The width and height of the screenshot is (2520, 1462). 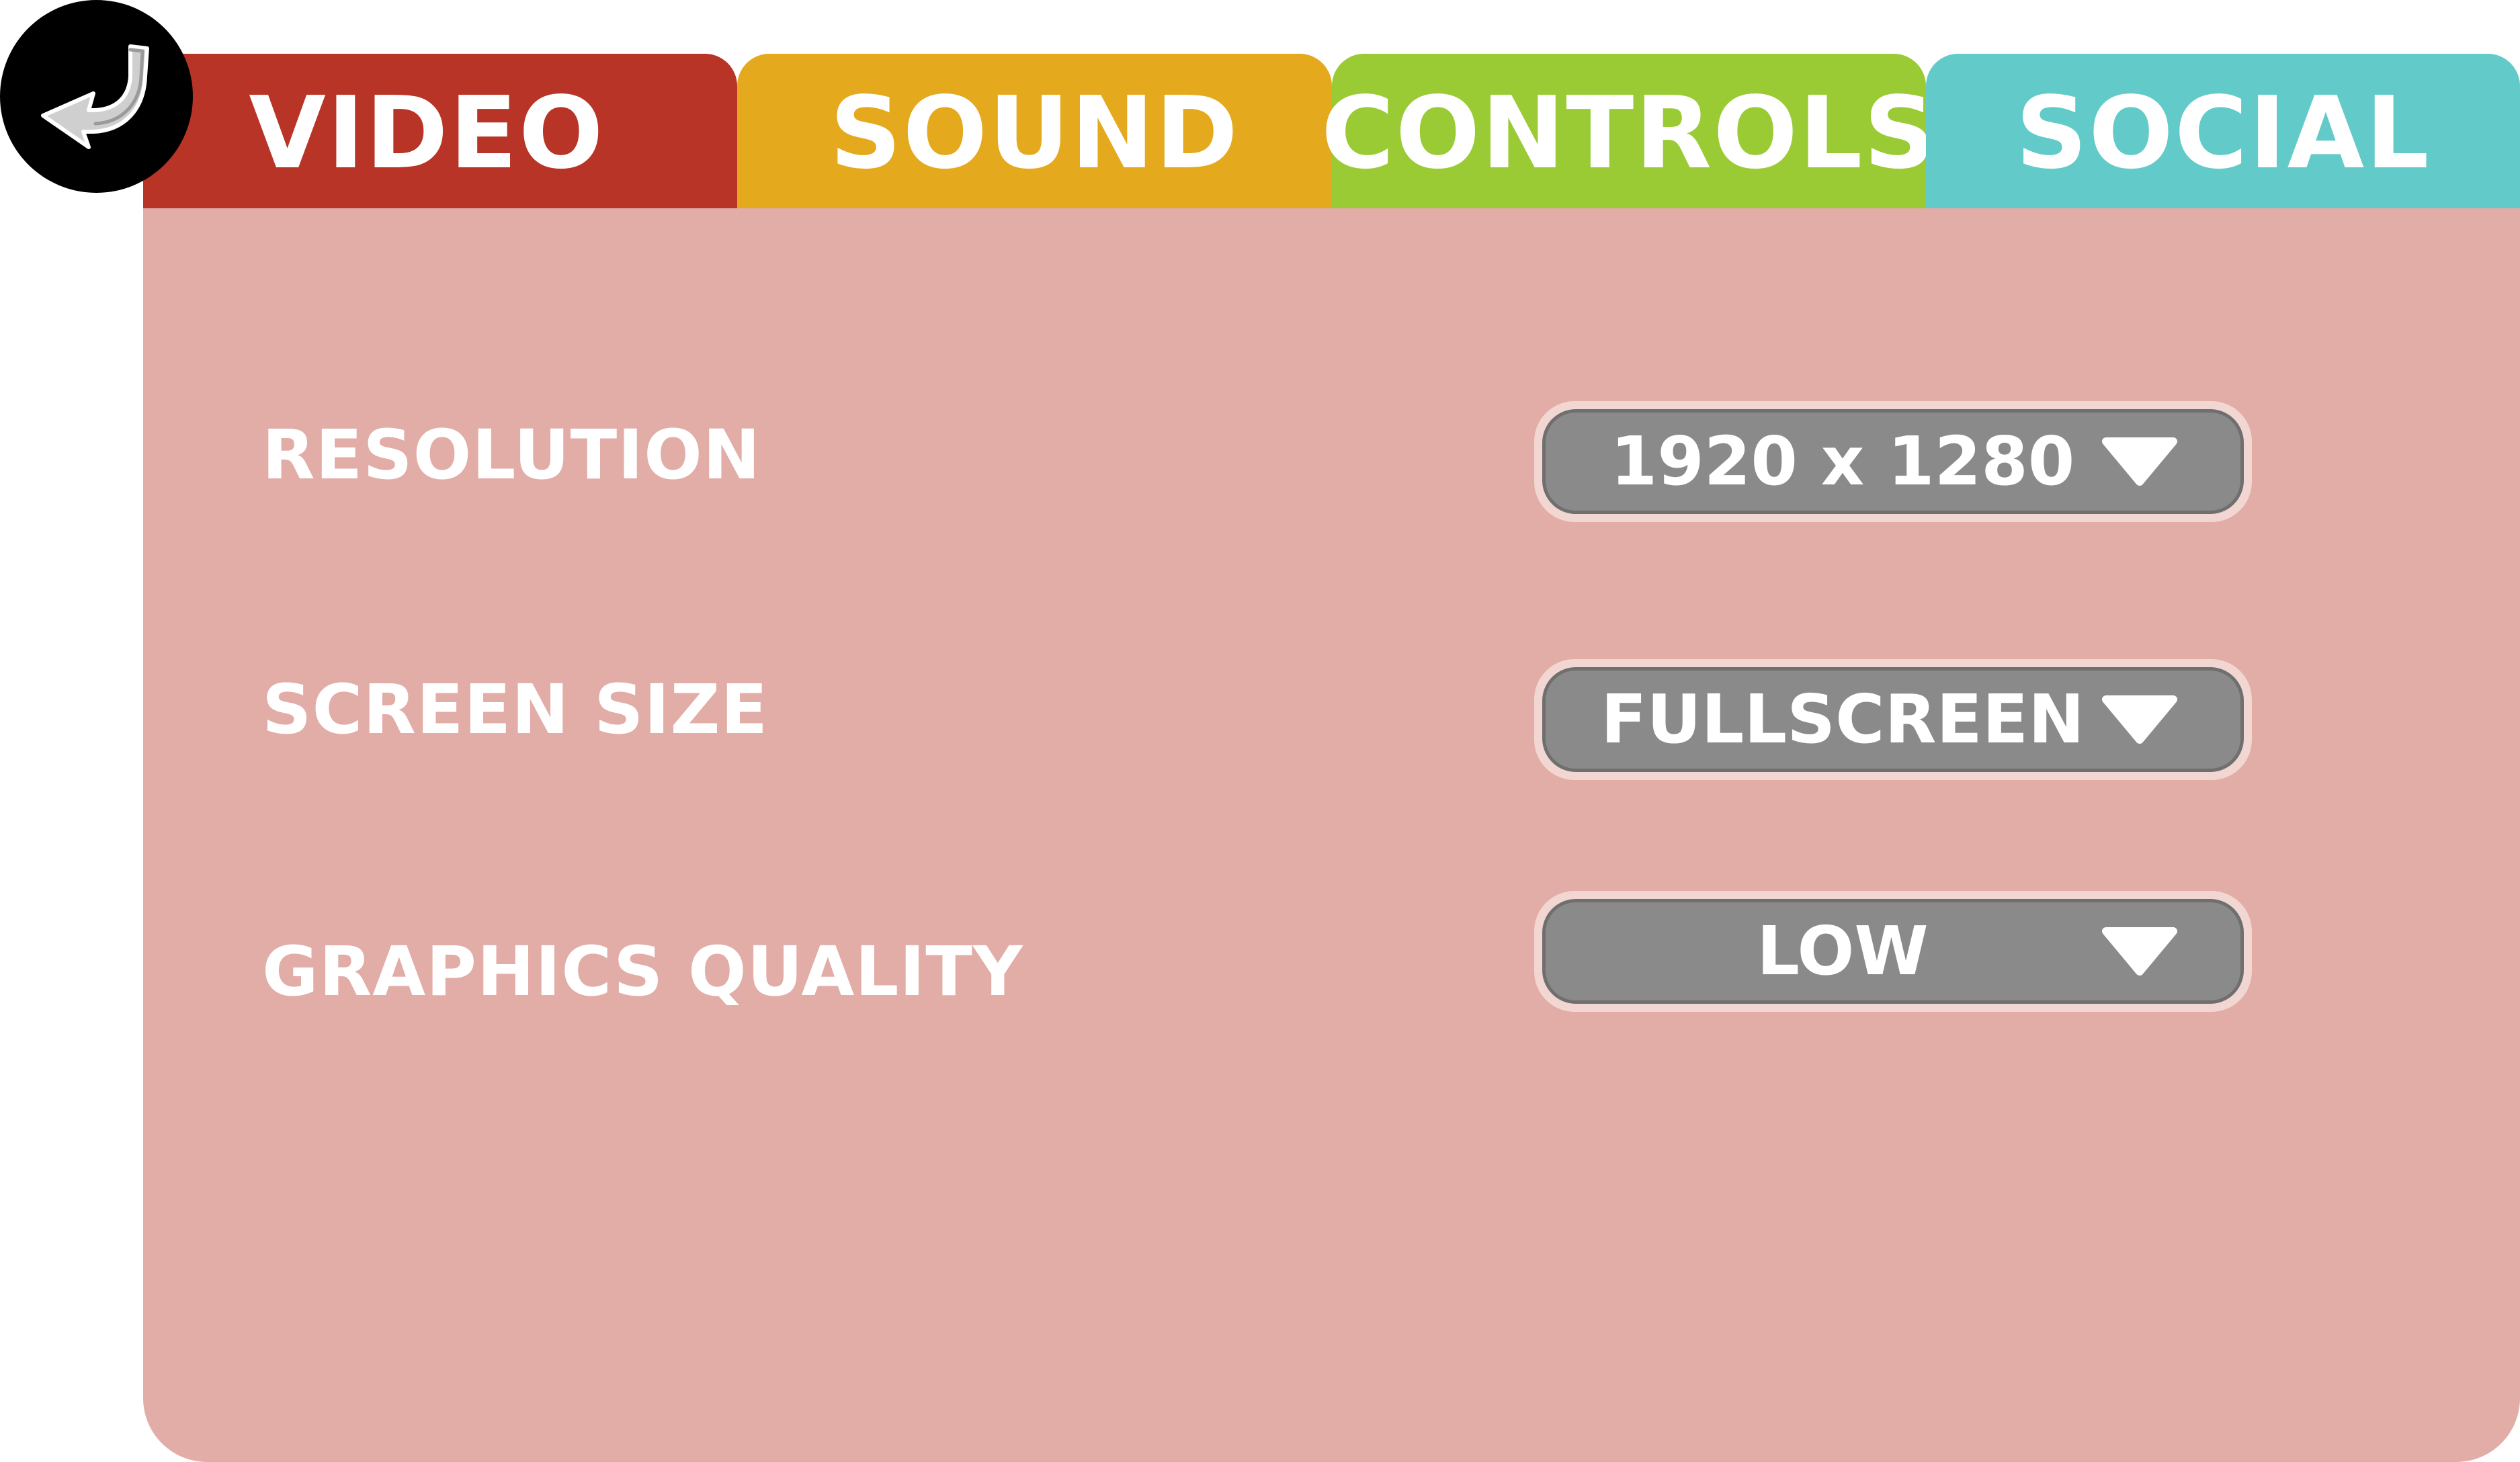 I want to click on screen-size-dropdown: FULLSCREEN, so click(x=1893, y=719).